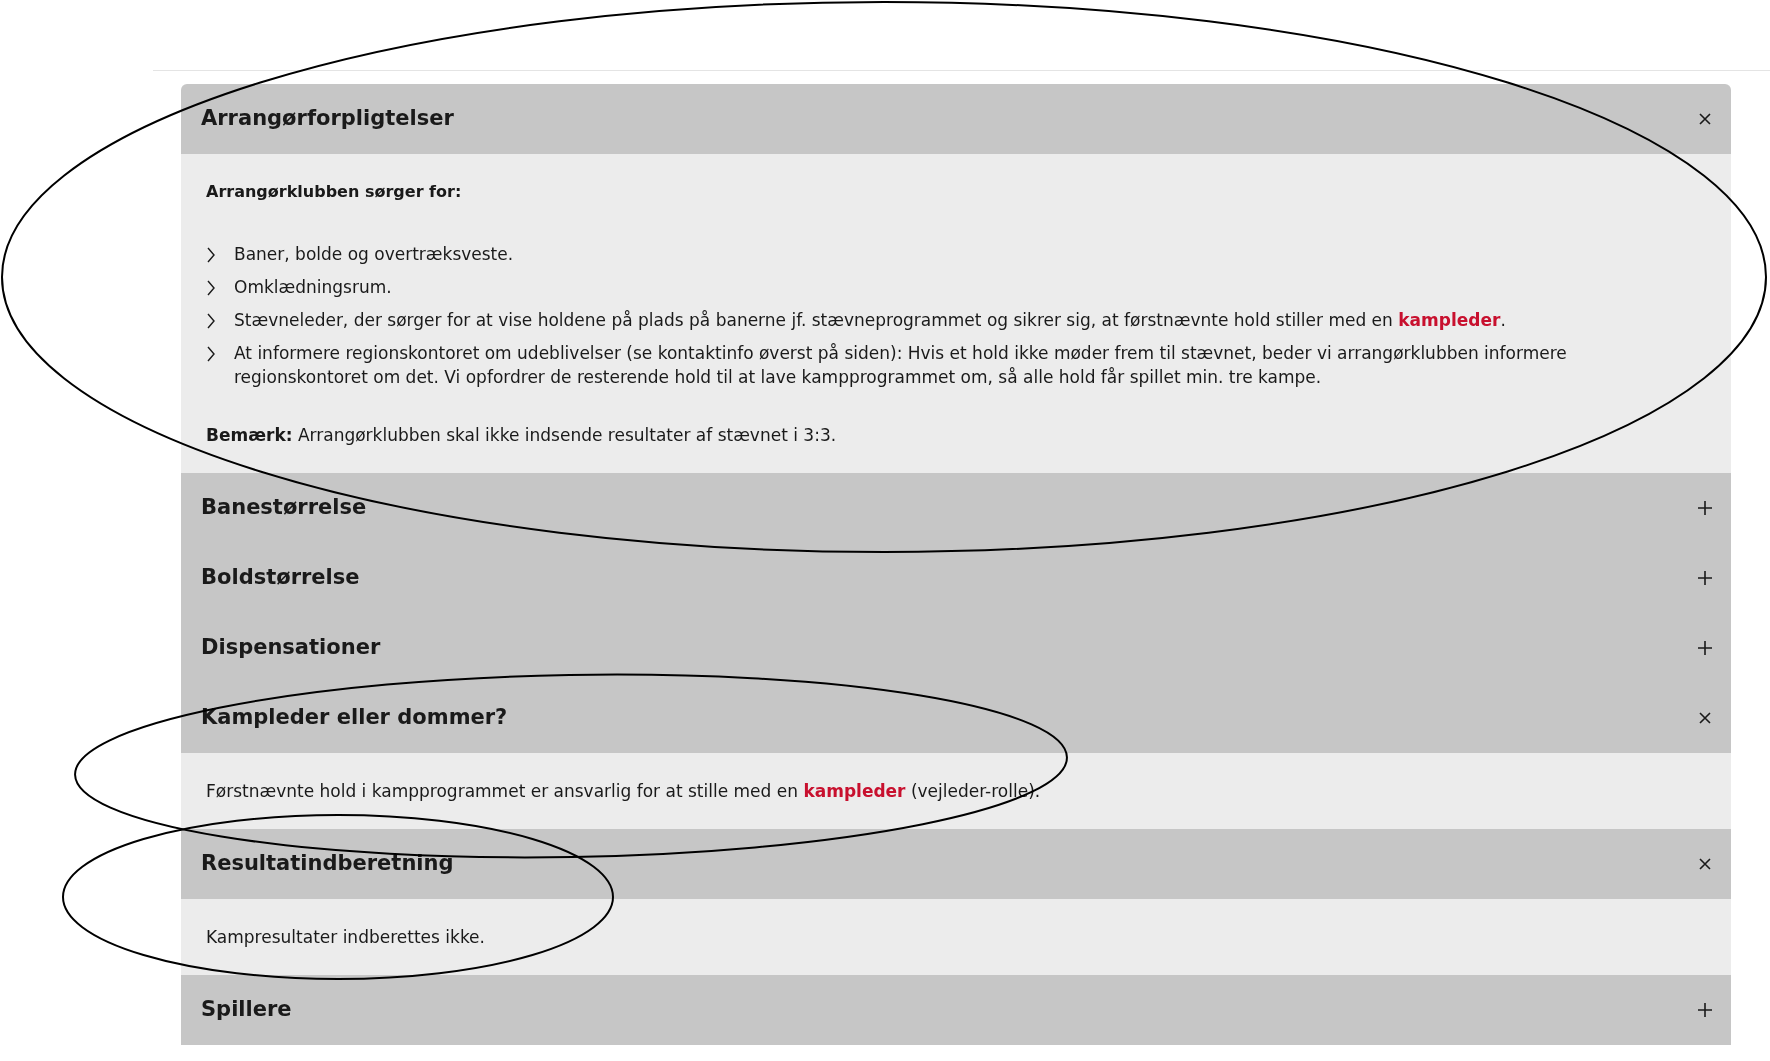 The image size is (1770, 1061). I want to click on accordion-header: Boldstørrelse, so click(956, 578).